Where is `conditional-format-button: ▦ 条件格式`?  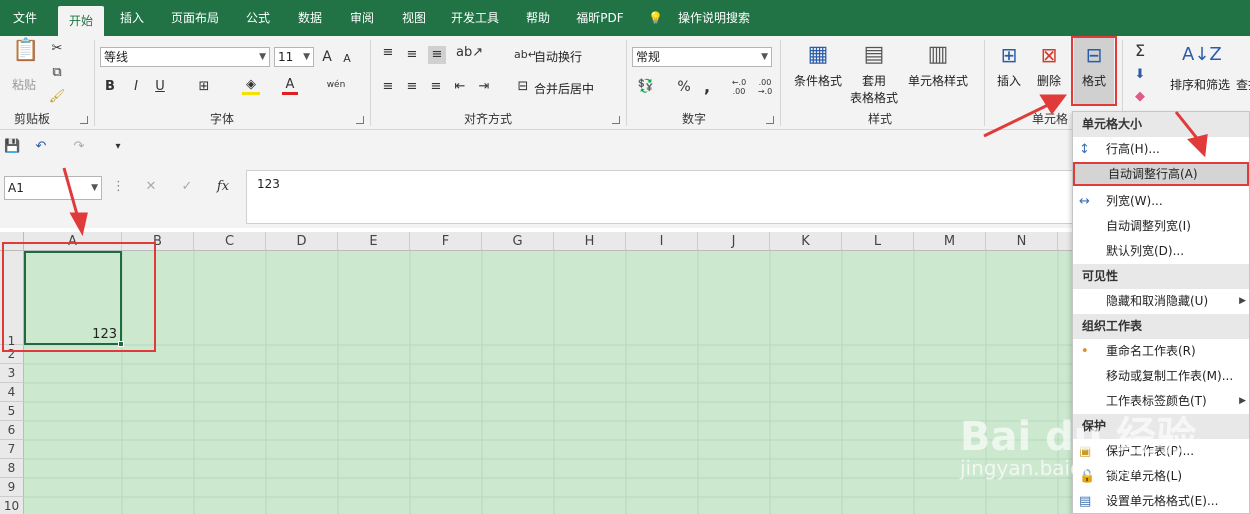 conditional-format-button: ▦ 条件格式 is located at coordinates (818, 64).